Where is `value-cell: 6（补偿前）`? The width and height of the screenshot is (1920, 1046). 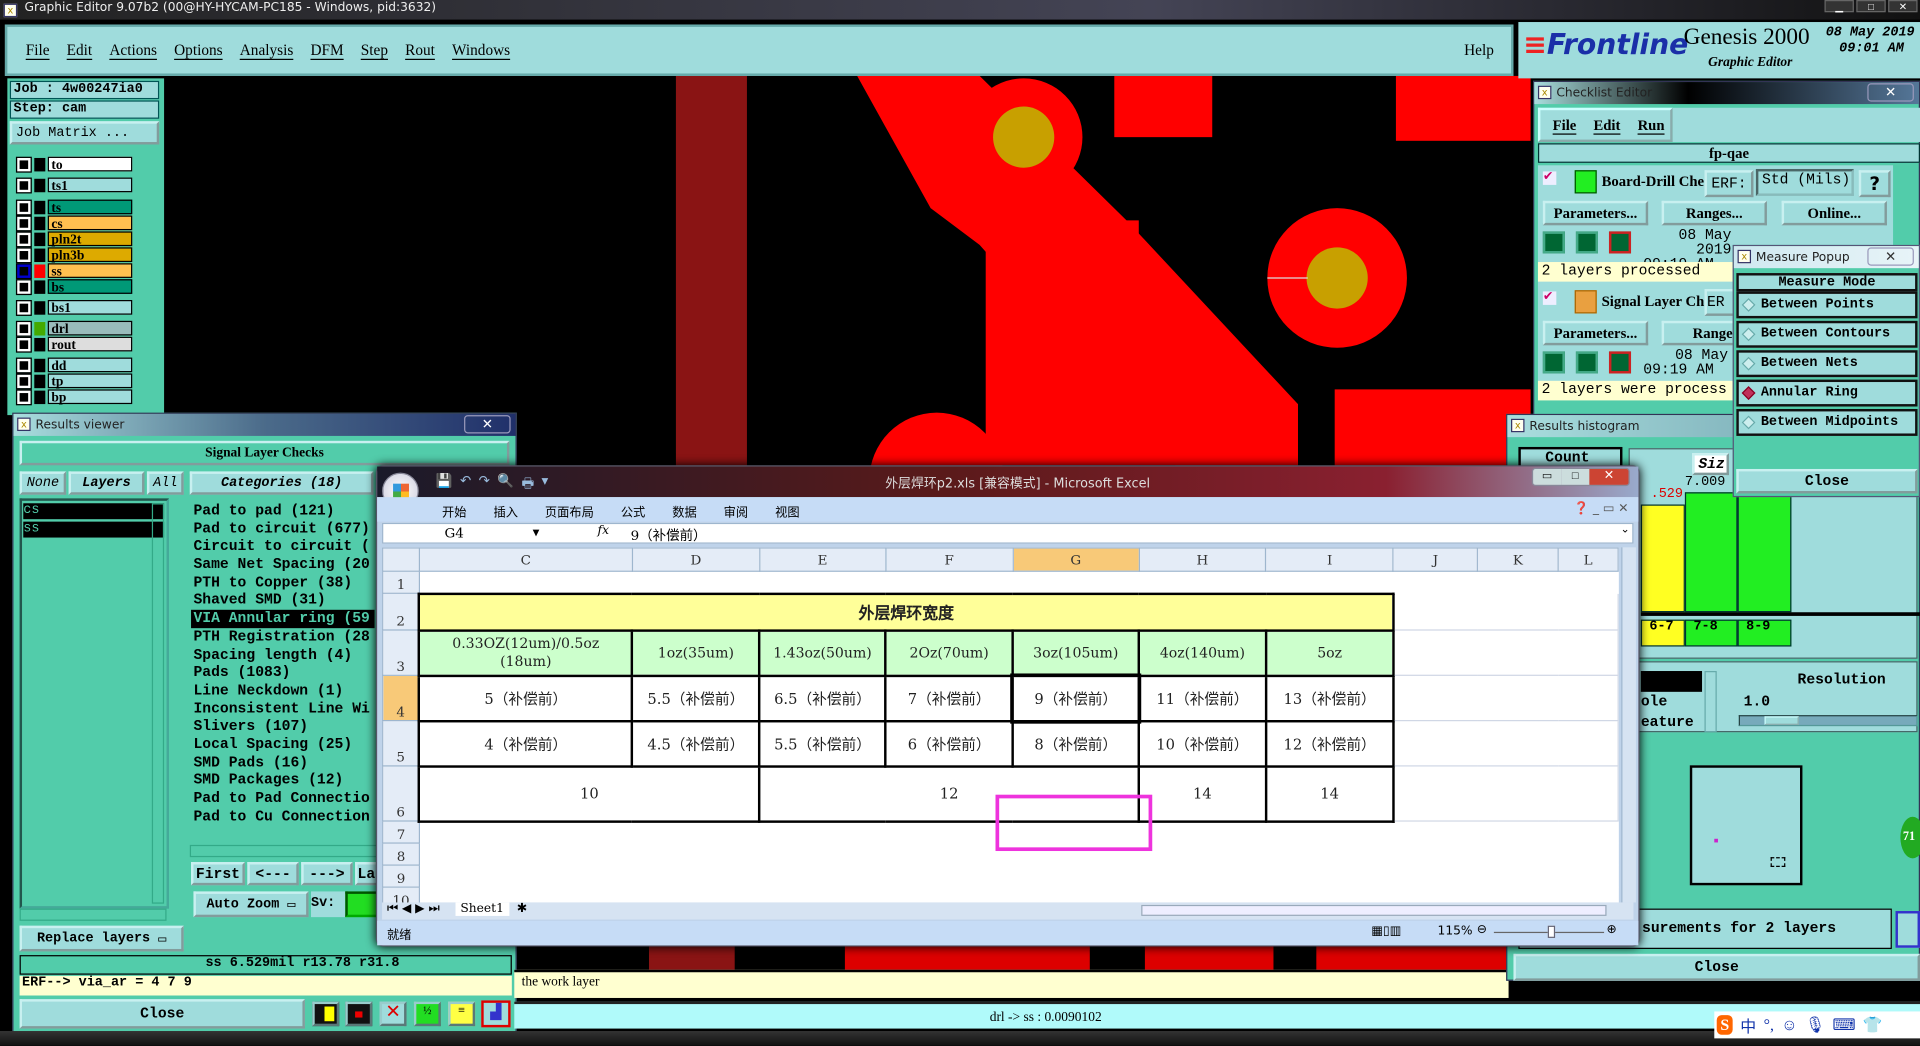 value-cell: 6（补偿前） is located at coordinates (949, 743).